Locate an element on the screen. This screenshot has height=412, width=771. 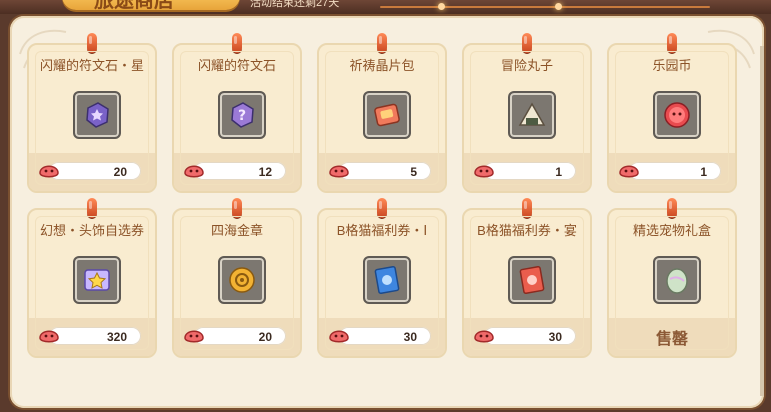
item-price: 12 is located at coordinates (265, 172).